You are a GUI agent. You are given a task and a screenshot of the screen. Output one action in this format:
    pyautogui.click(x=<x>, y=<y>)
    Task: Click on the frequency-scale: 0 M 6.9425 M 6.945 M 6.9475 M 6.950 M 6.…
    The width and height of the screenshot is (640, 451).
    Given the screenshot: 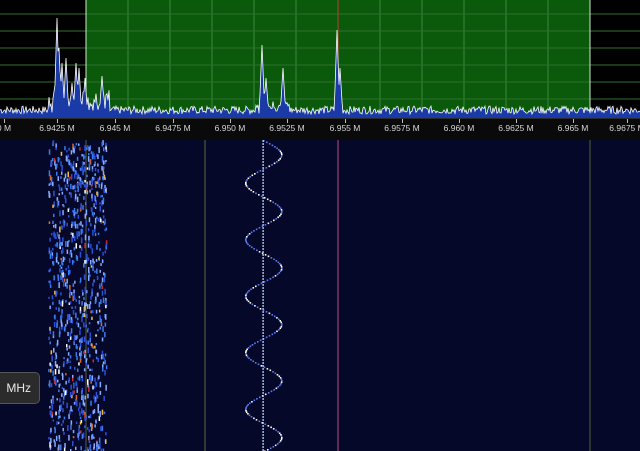 What is the action you would take?
    pyautogui.click(x=320, y=129)
    